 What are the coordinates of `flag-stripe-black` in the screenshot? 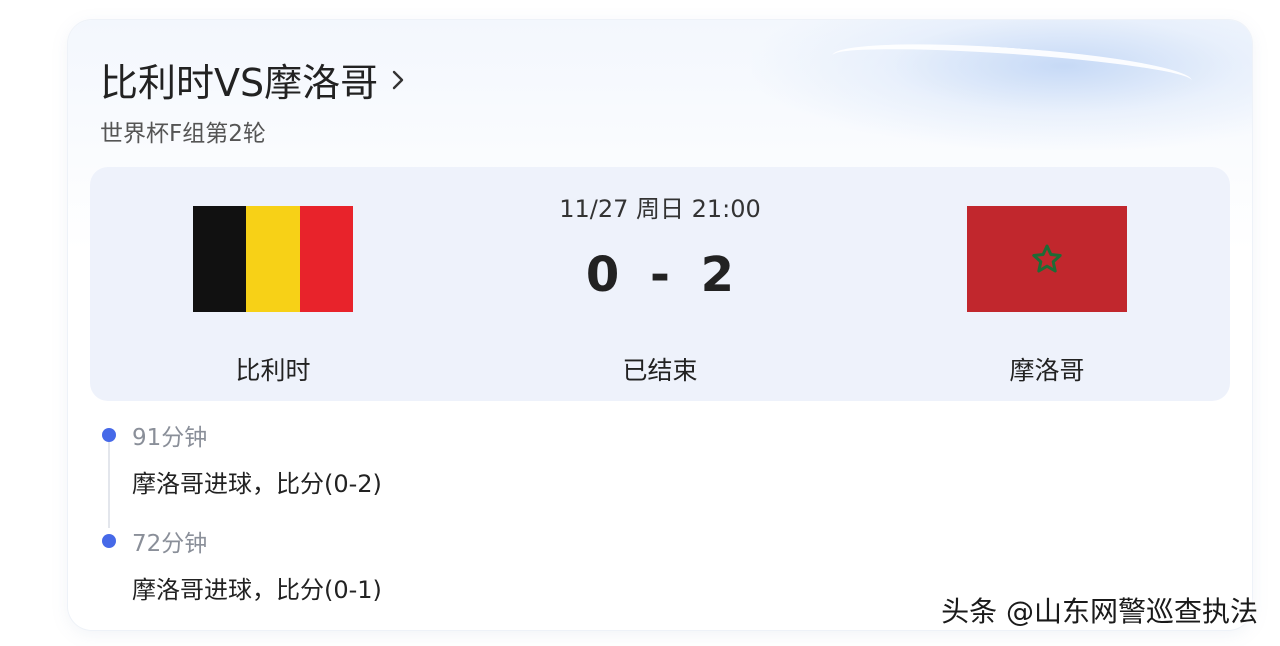 It's located at (220, 259).